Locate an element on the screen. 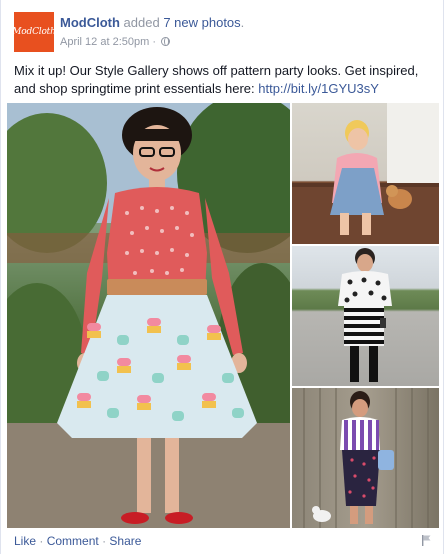 This screenshot has height=554, width=444. message-link: http://bit.ly/1GYU3sY is located at coordinates (318, 88).